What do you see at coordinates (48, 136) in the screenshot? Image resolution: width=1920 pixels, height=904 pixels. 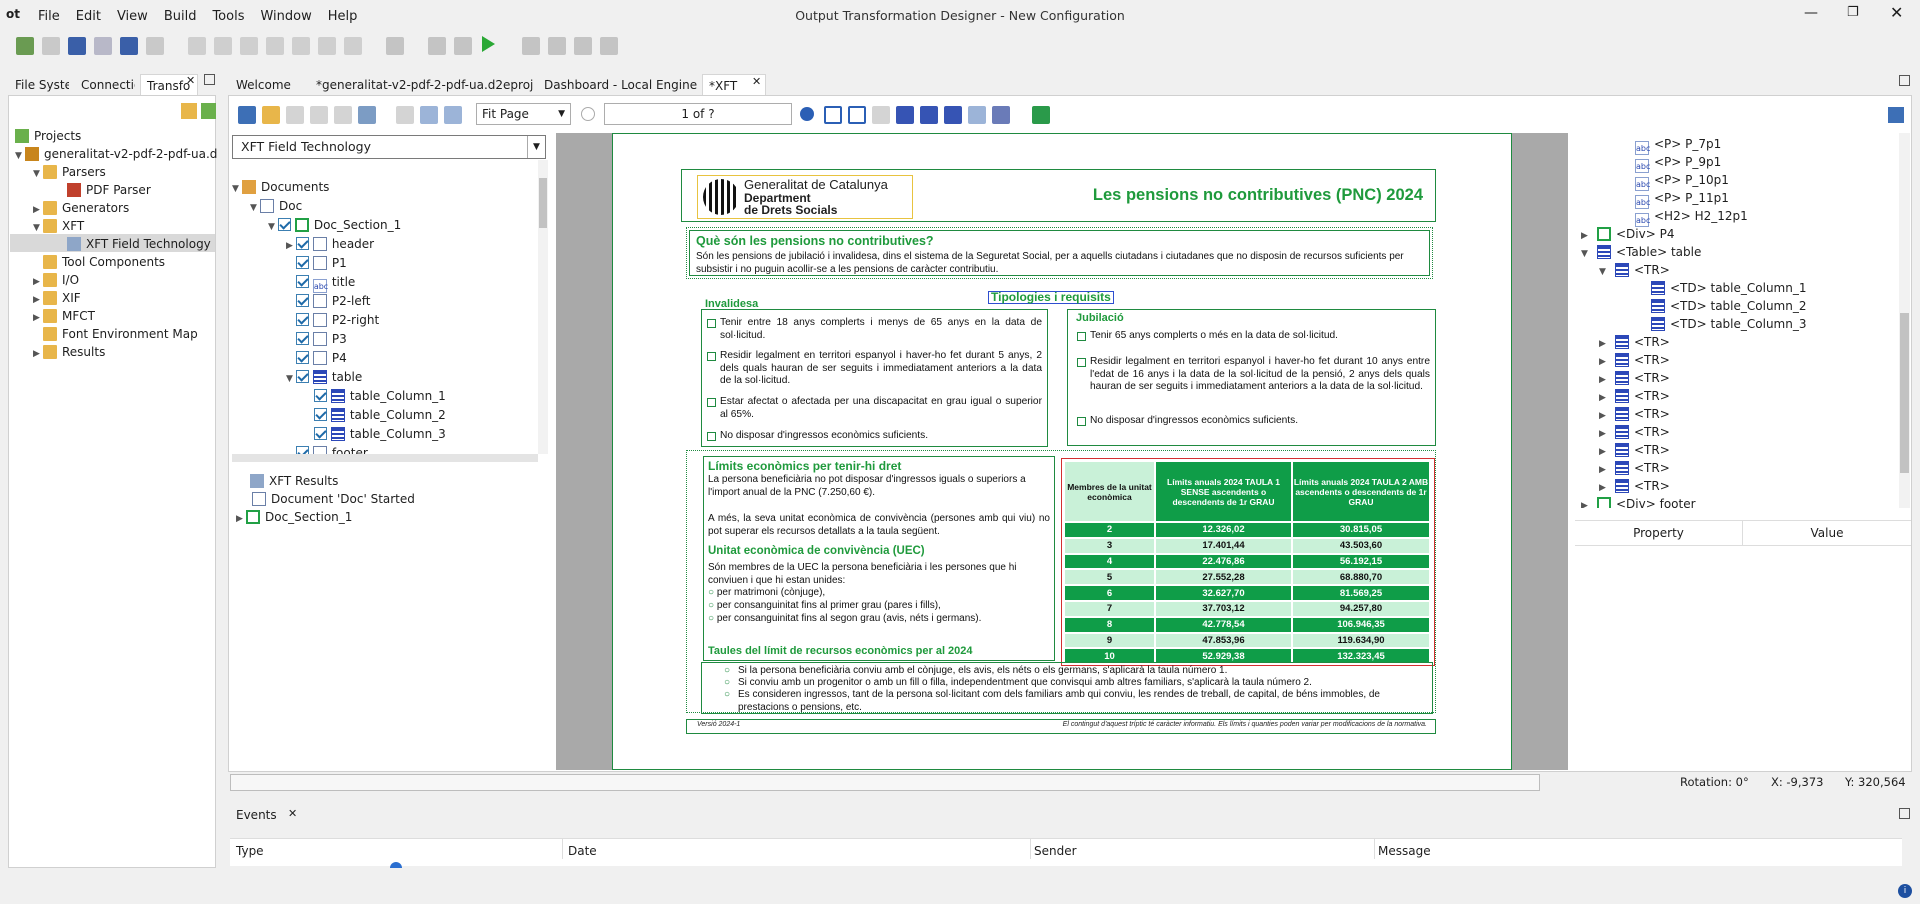 I see `tree-projects: Projects` at bounding box center [48, 136].